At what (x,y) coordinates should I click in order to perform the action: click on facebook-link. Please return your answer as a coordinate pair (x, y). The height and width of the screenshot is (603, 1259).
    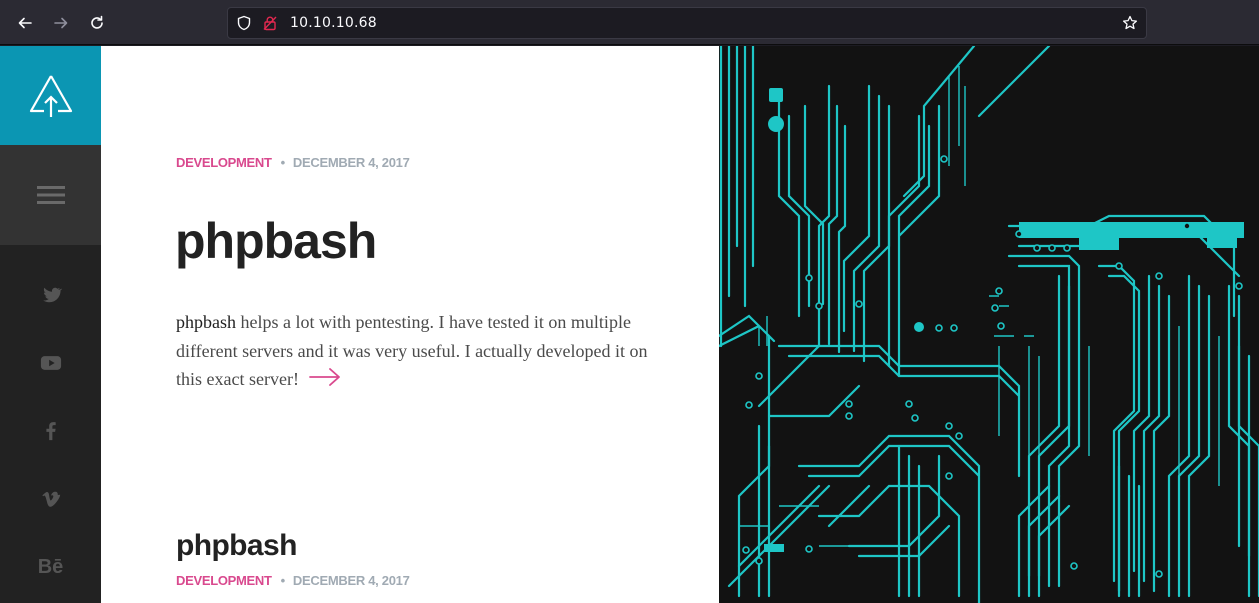
    Looking at the image, I should click on (50, 431).